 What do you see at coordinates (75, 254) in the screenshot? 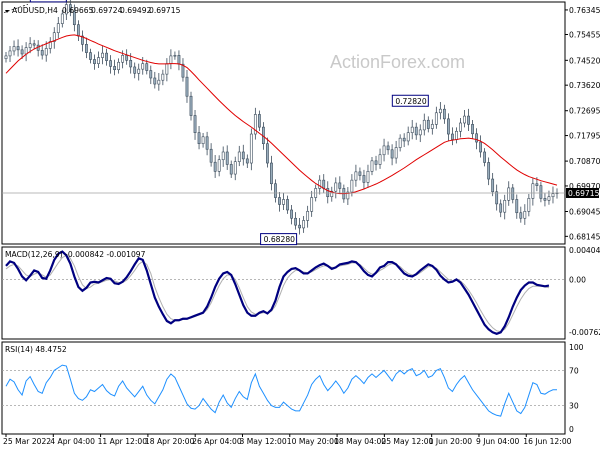
I see `macd-title: MACD(12,26,9) -0.000842 -0.001097` at bounding box center [75, 254].